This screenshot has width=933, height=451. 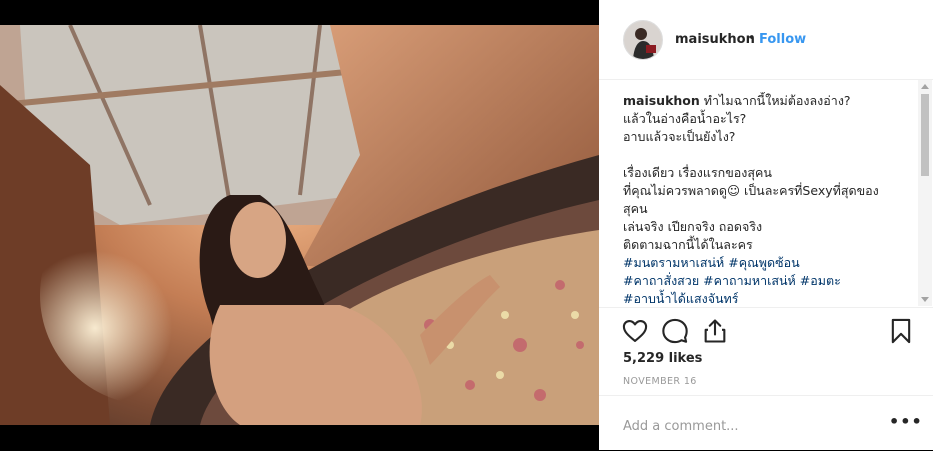 I want to click on caption-line-2: อาบแล้วจะเป็นยังไง?, so click(x=679, y=136).